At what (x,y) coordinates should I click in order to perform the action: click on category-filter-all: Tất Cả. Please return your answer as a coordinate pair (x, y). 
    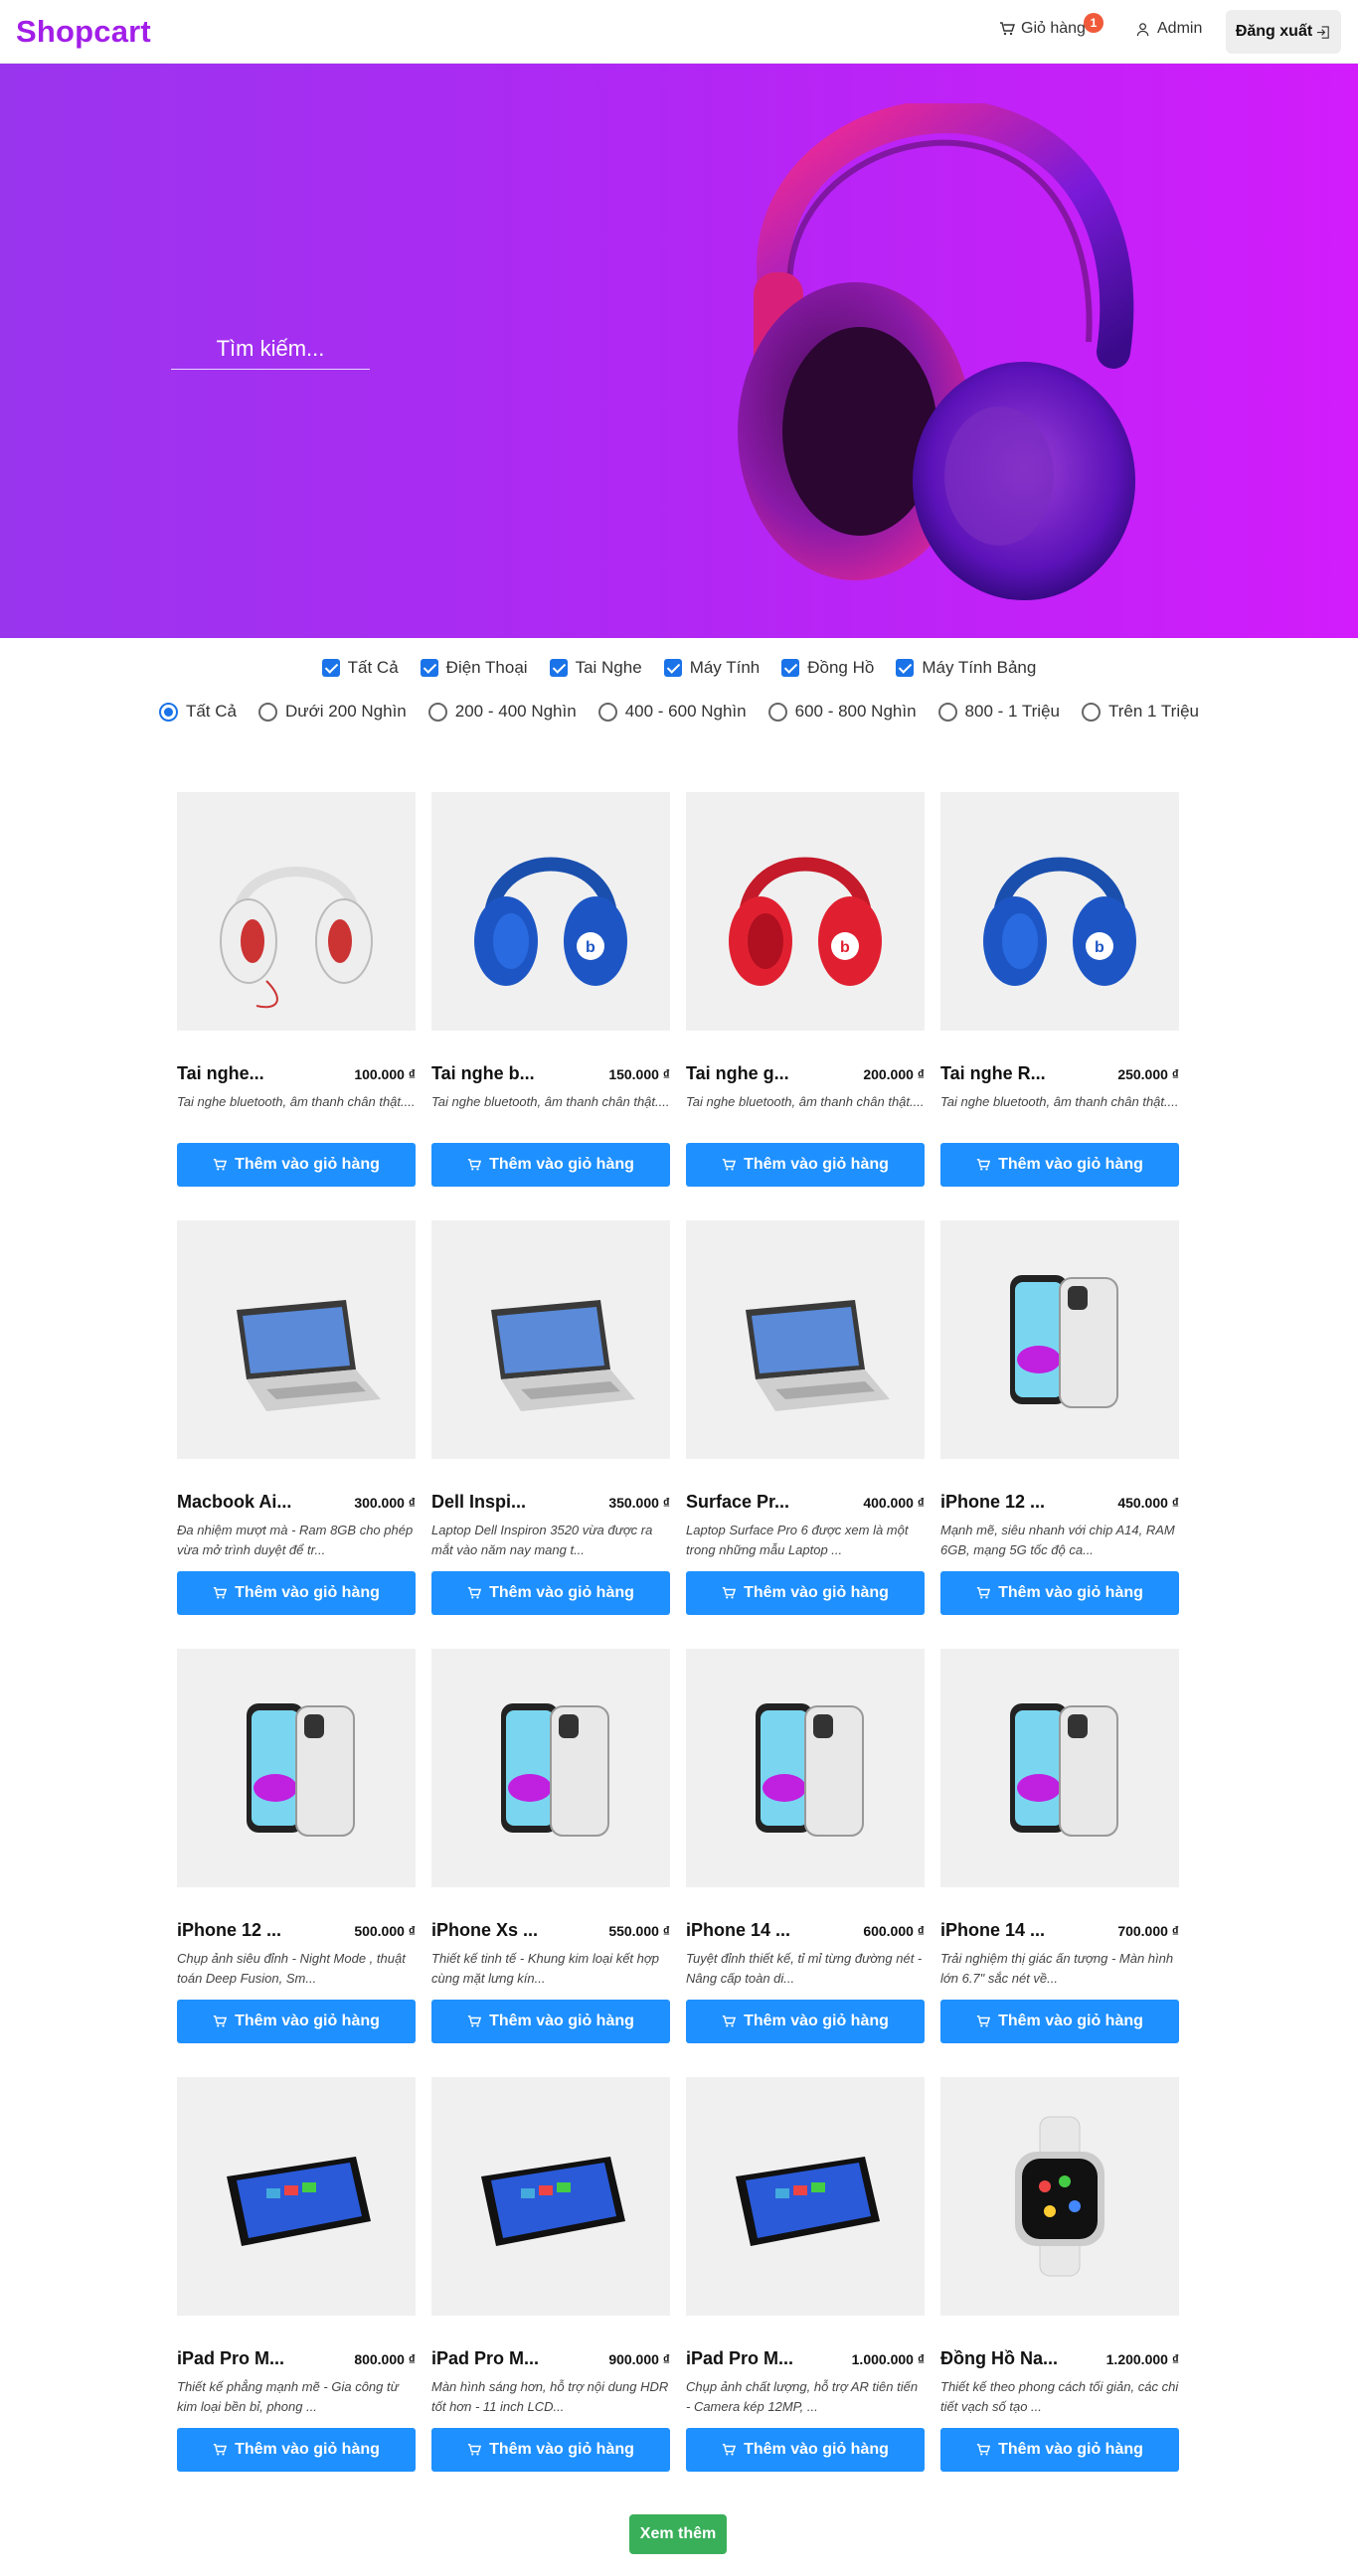
    Looking at the image, I should click on (360, 668).